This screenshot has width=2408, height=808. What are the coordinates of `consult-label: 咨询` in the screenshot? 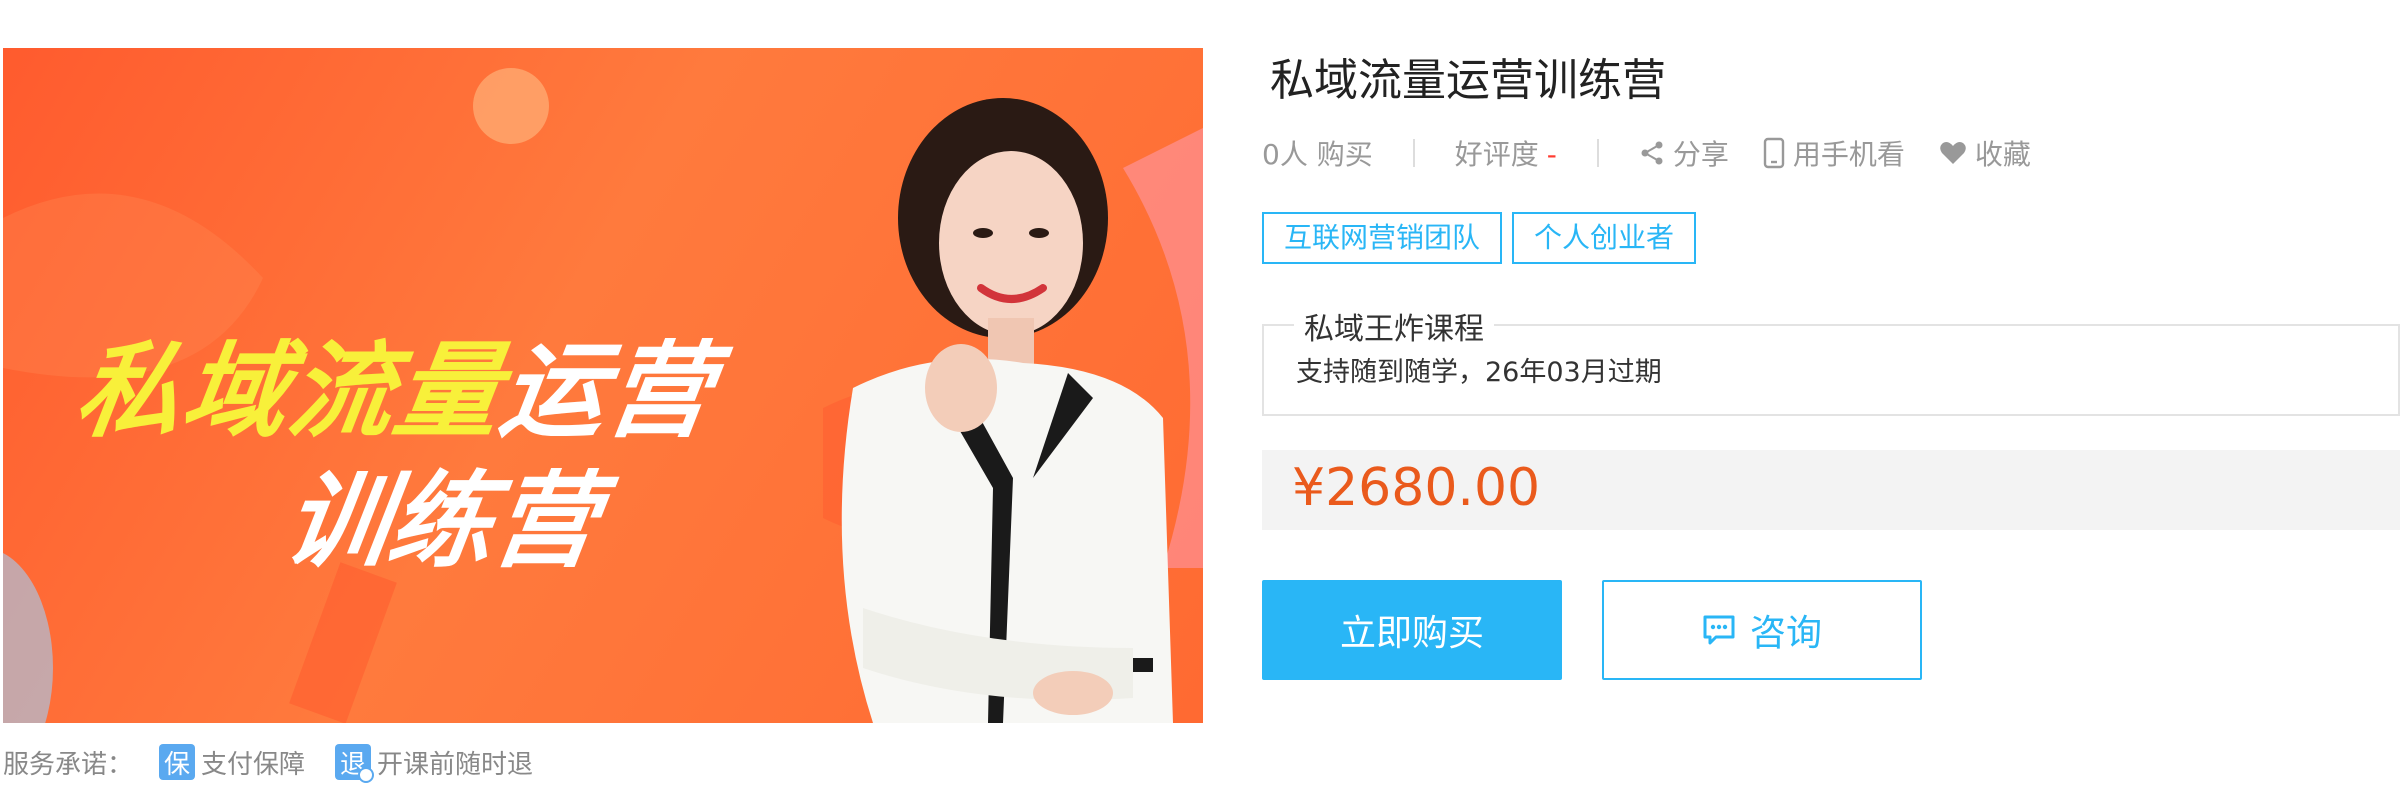 It's located at (1785, 633).